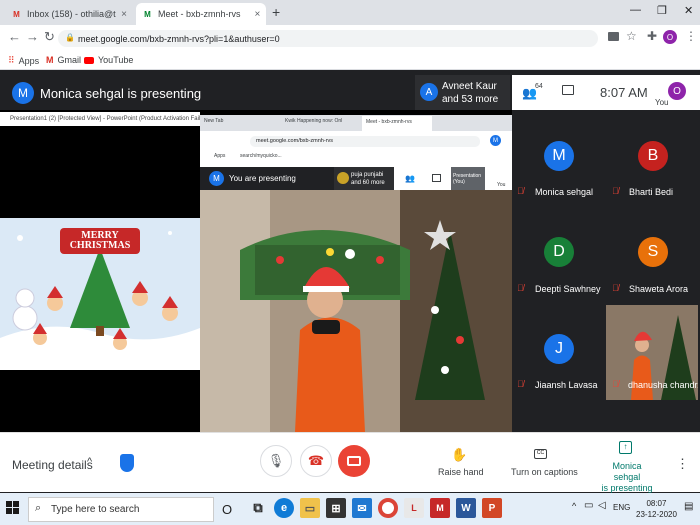 Image resolution: width=700 pixels, height=525 pixels. Describe the element at coordinates (656, 509) in the screenshot. I see `taskbar-clock: 08:07 23-12-2020` at that location.